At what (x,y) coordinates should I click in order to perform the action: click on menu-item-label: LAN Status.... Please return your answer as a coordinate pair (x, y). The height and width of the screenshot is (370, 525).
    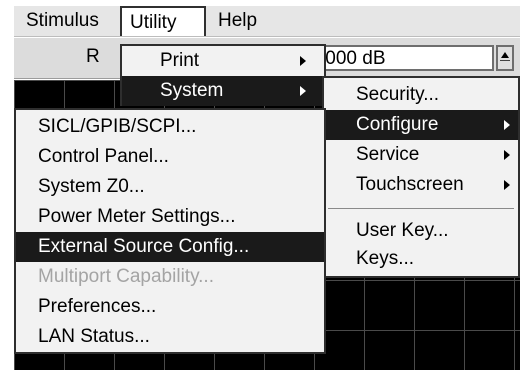
    Looking at the image, I should click on (94, 336).